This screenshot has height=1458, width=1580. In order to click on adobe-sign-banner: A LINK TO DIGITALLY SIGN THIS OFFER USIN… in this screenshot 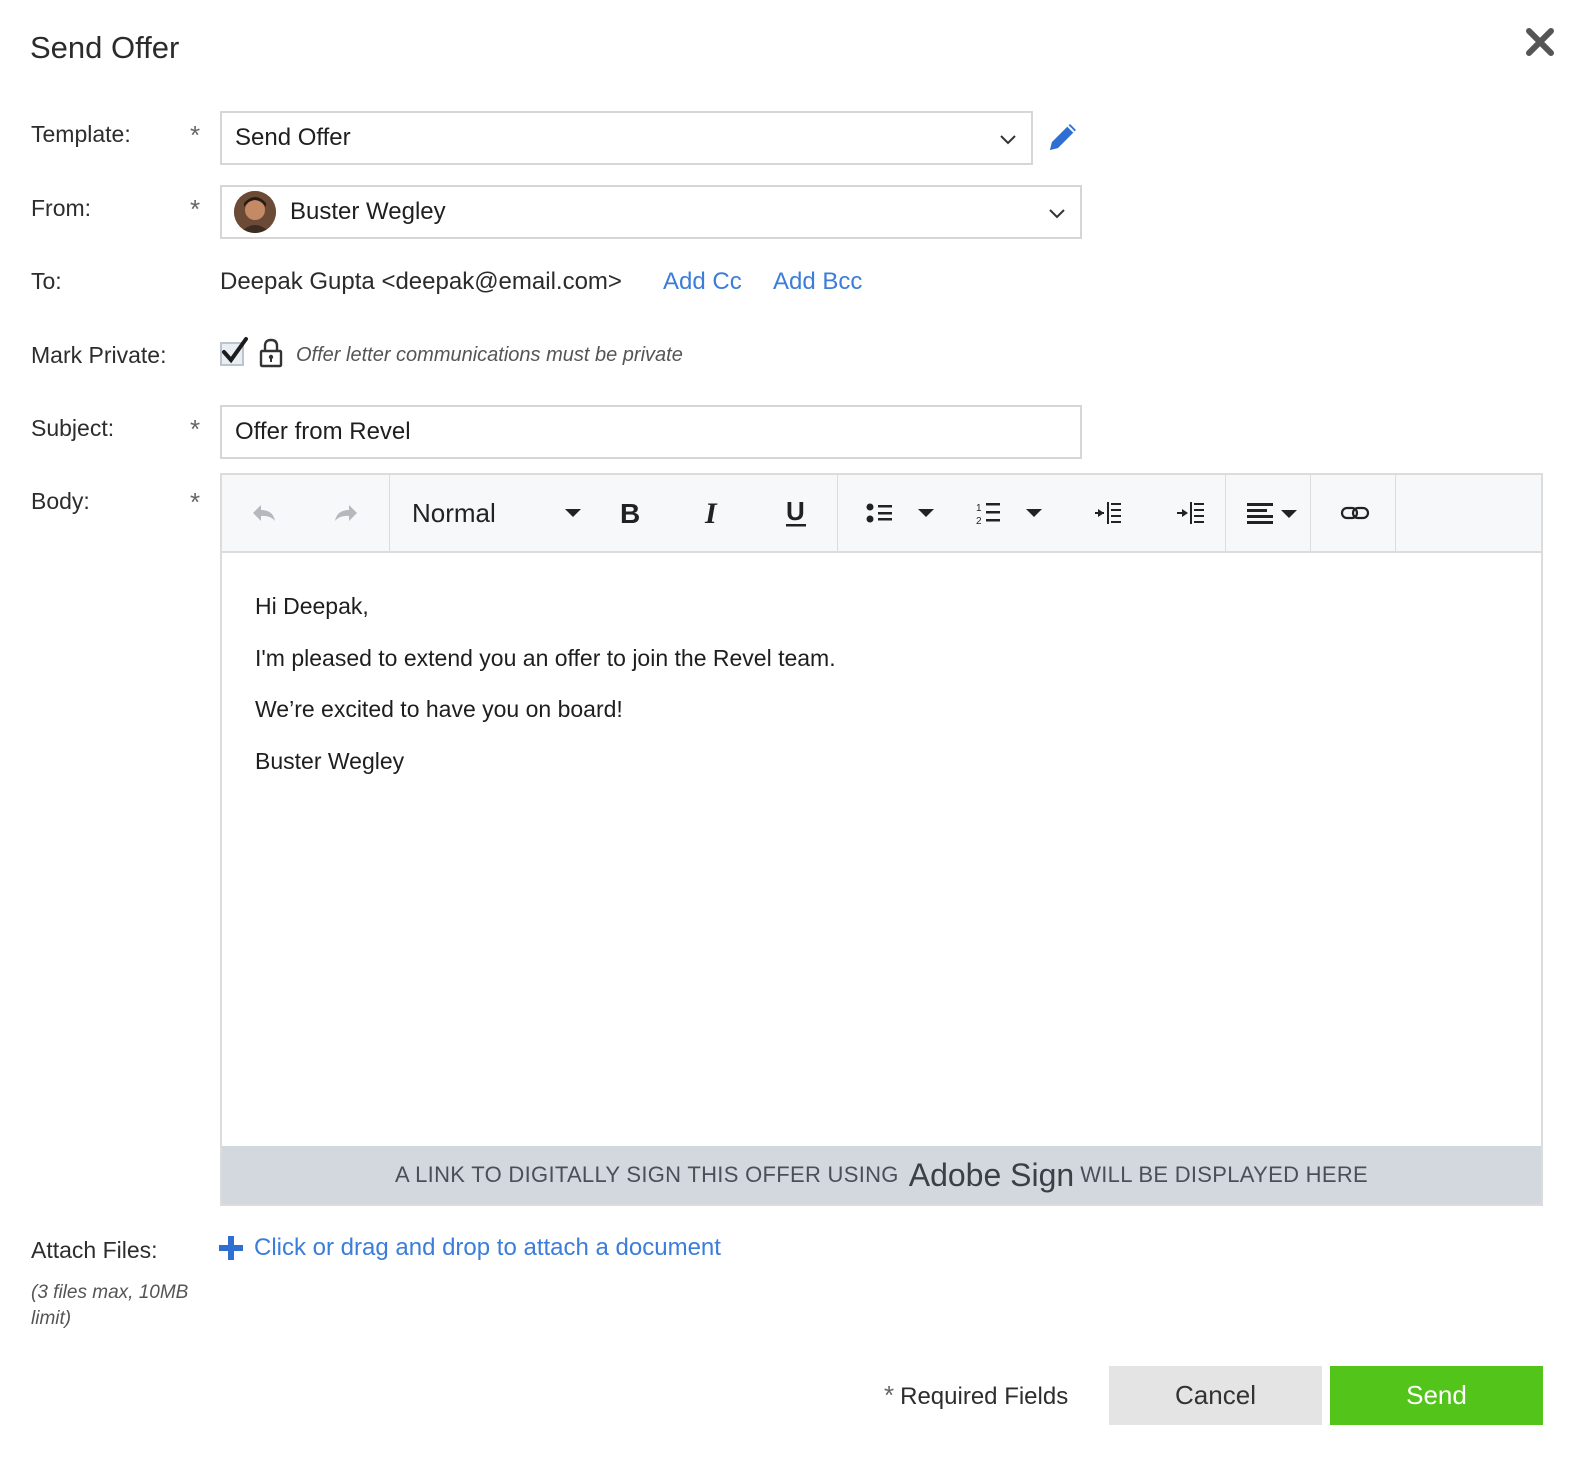, I will do `click(881, 1175)`.